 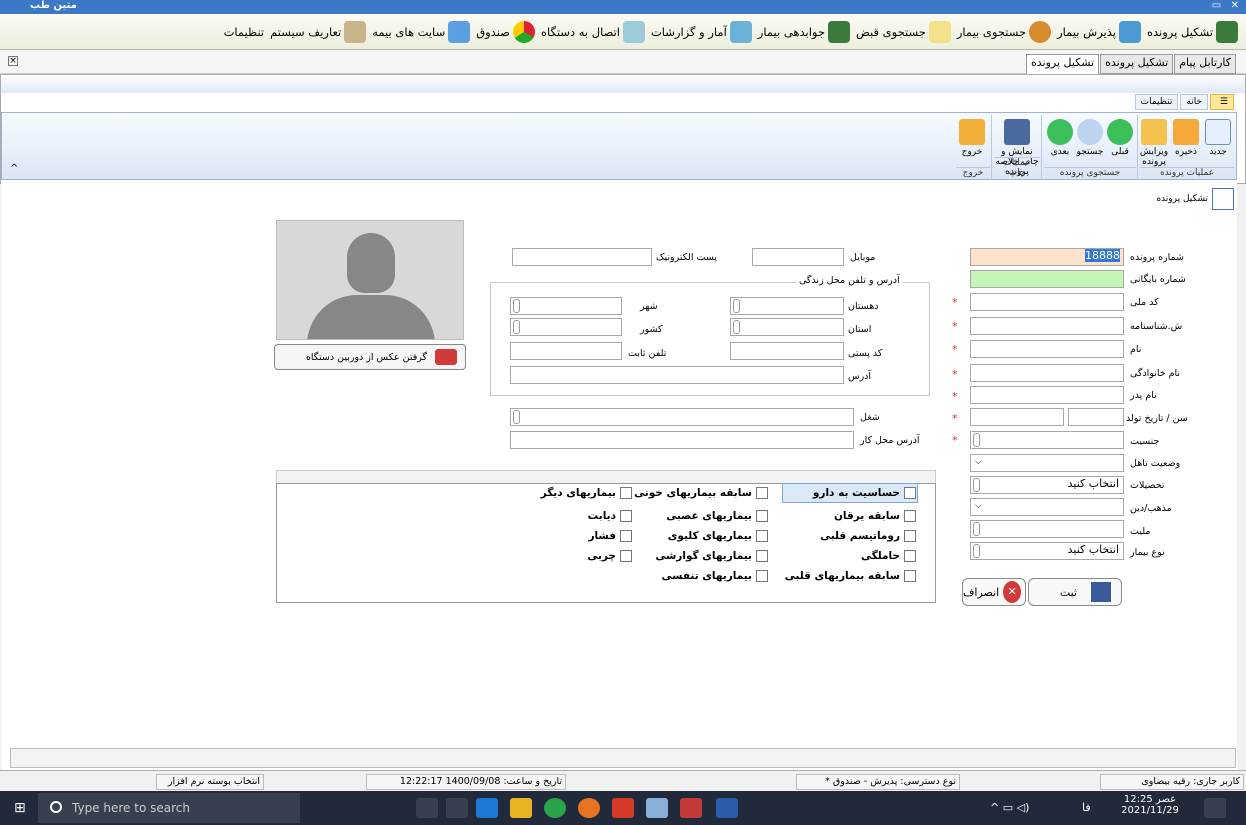 I want to click on city-field, so click(x=566, y=306).